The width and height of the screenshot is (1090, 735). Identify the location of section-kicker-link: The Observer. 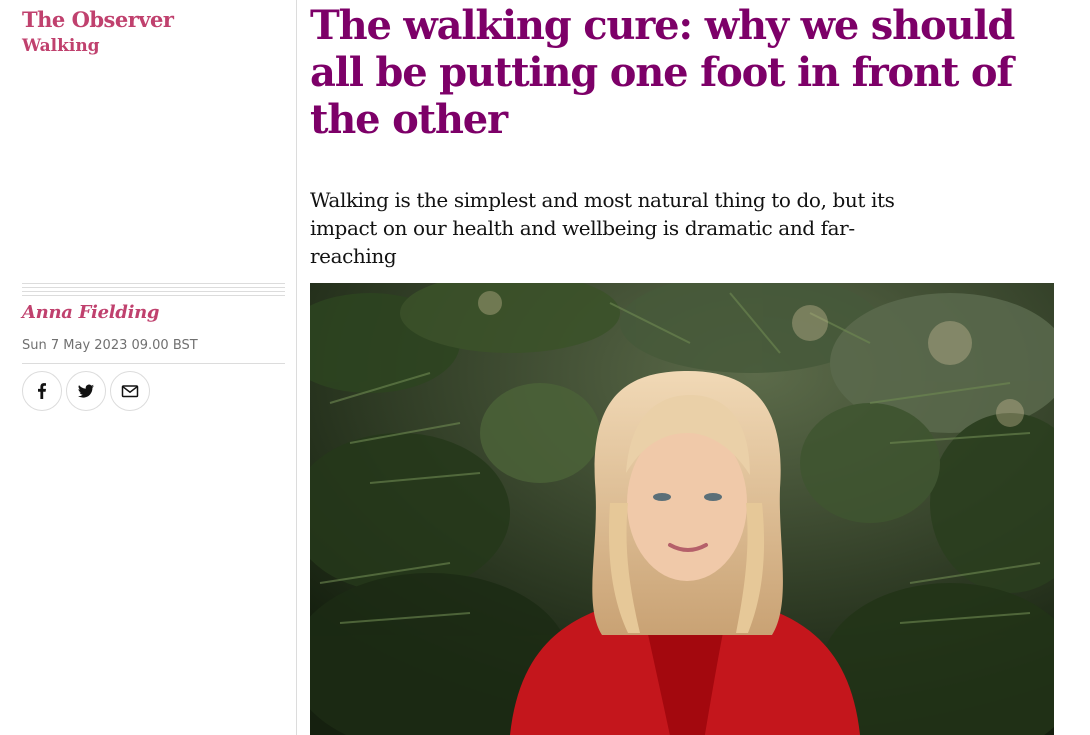
(98, 20).